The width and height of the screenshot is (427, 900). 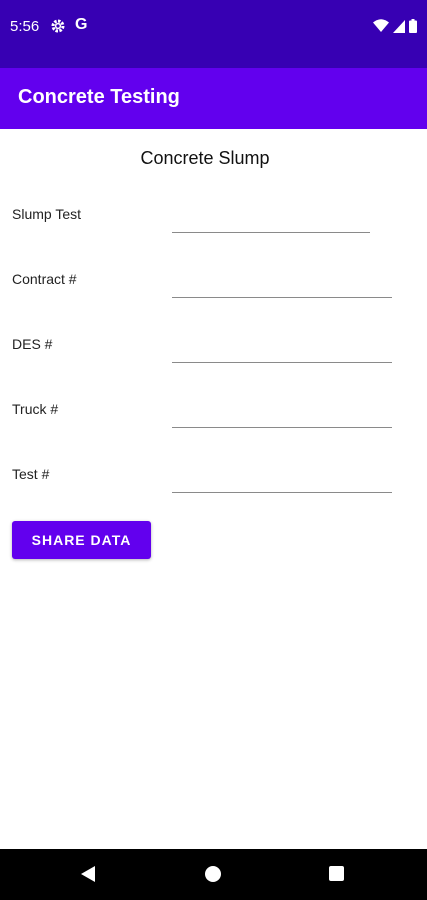 I want to click on test-number-label: Test #, so click(x=31, y=474).